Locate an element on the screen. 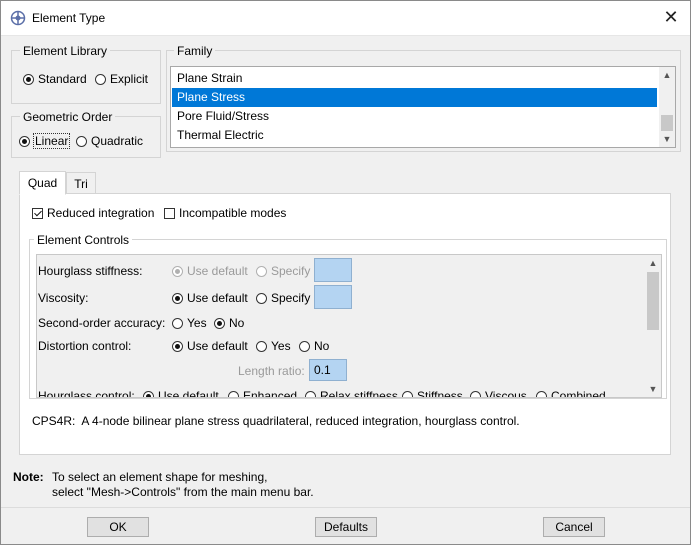 The image size is (691, 545). incompatible-modes-checkbox: Incompatible modes is located at coordinates (225, 213).